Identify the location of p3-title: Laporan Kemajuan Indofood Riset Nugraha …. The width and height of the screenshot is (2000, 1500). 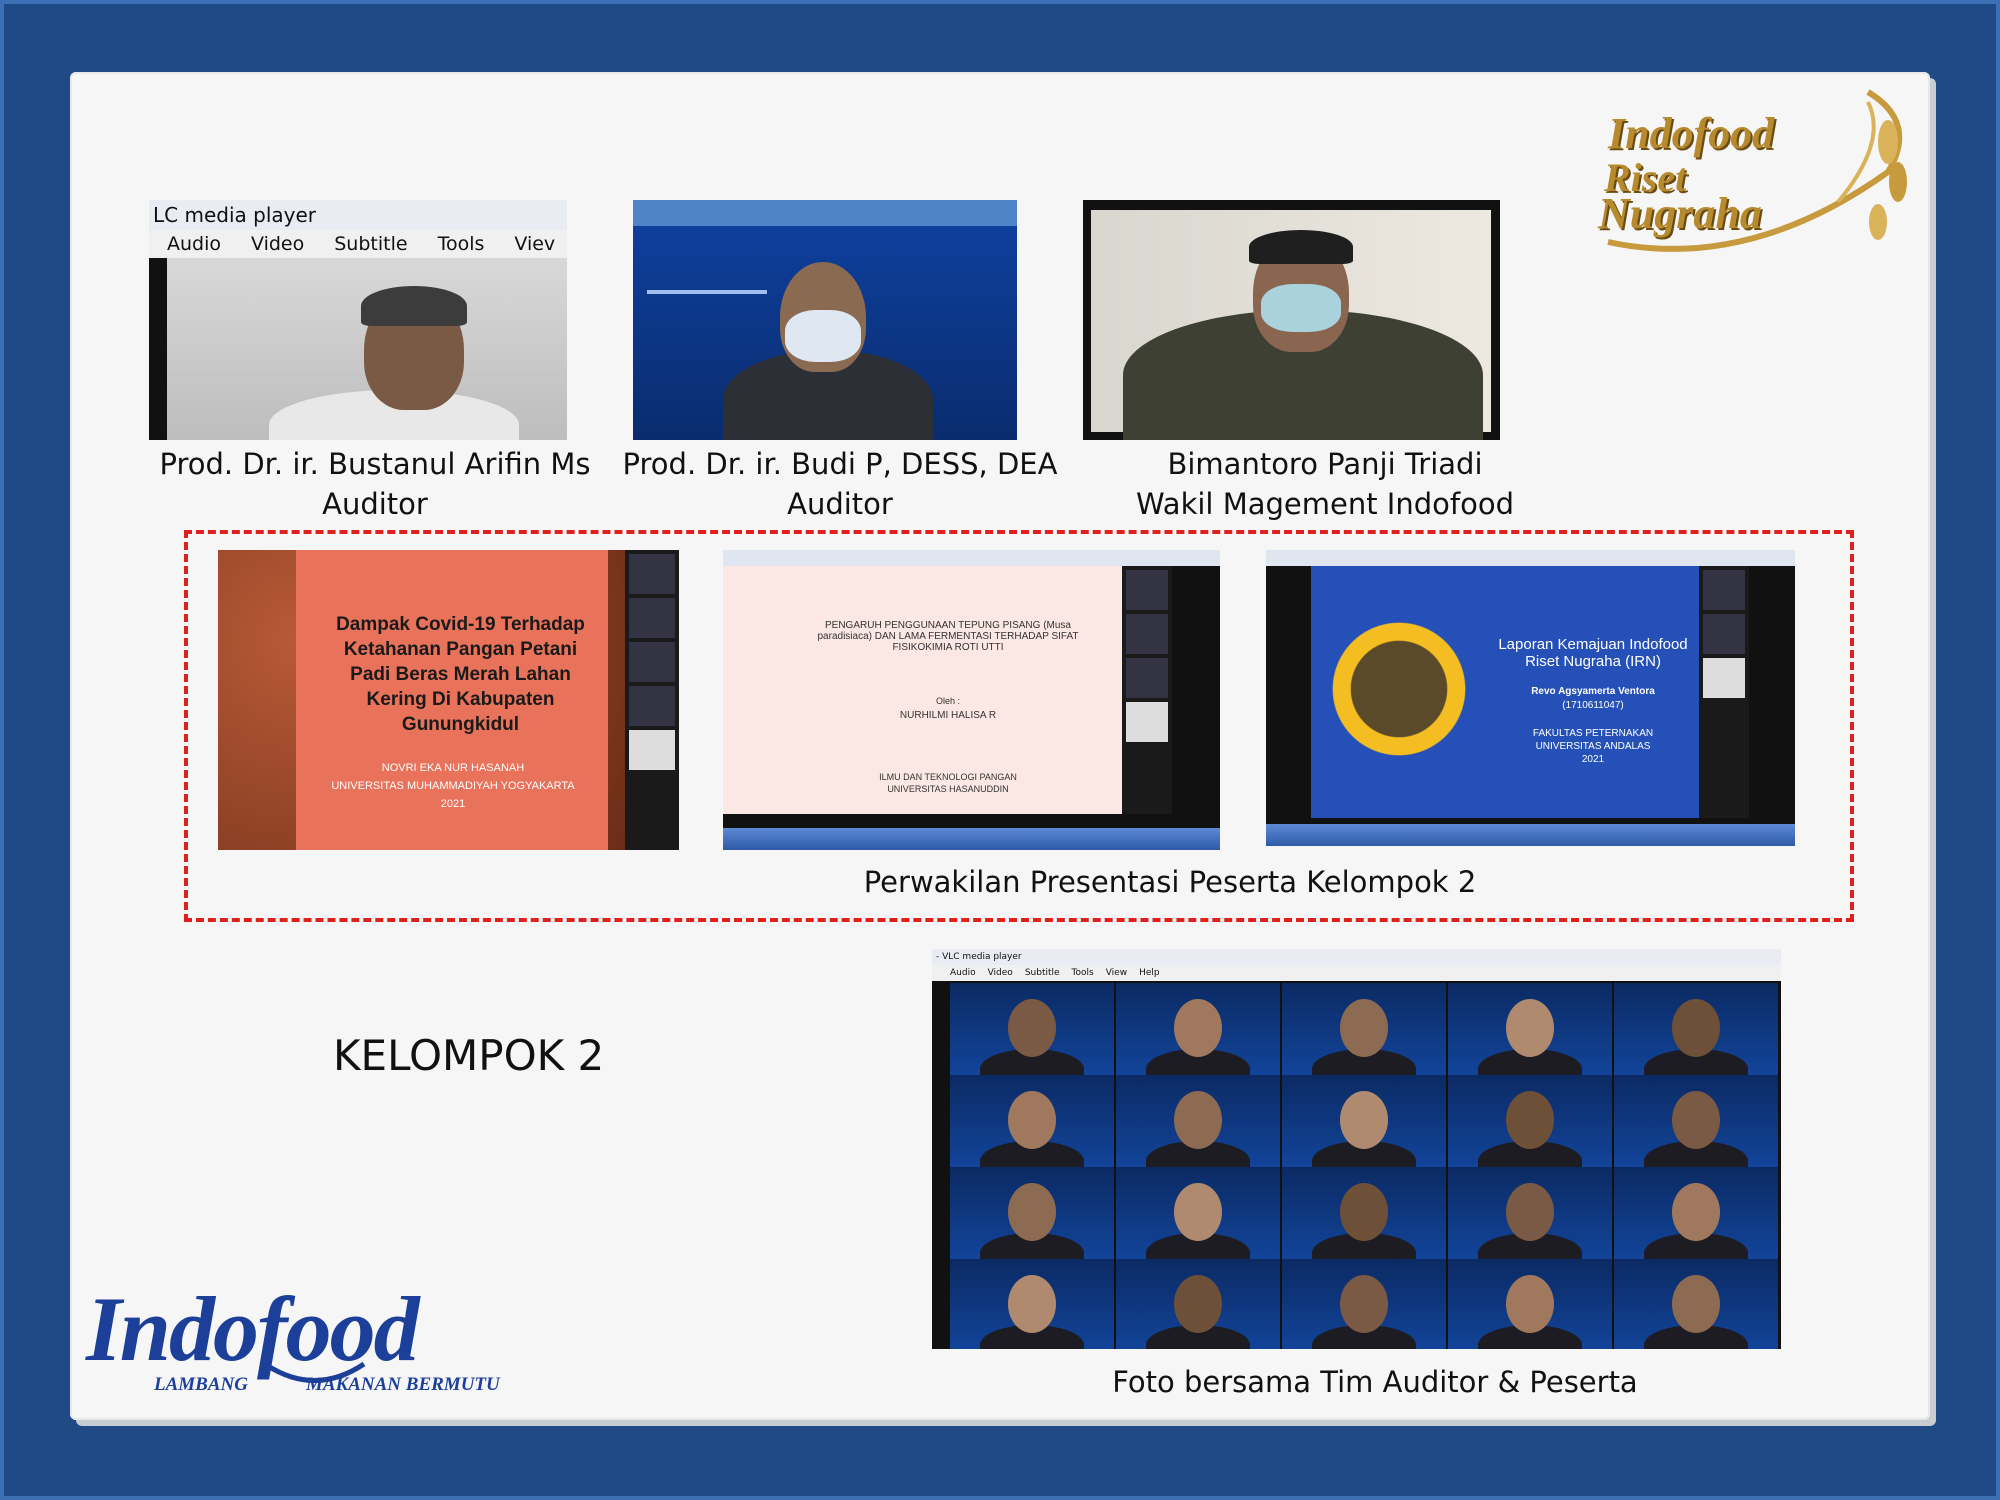
(1593, 653).